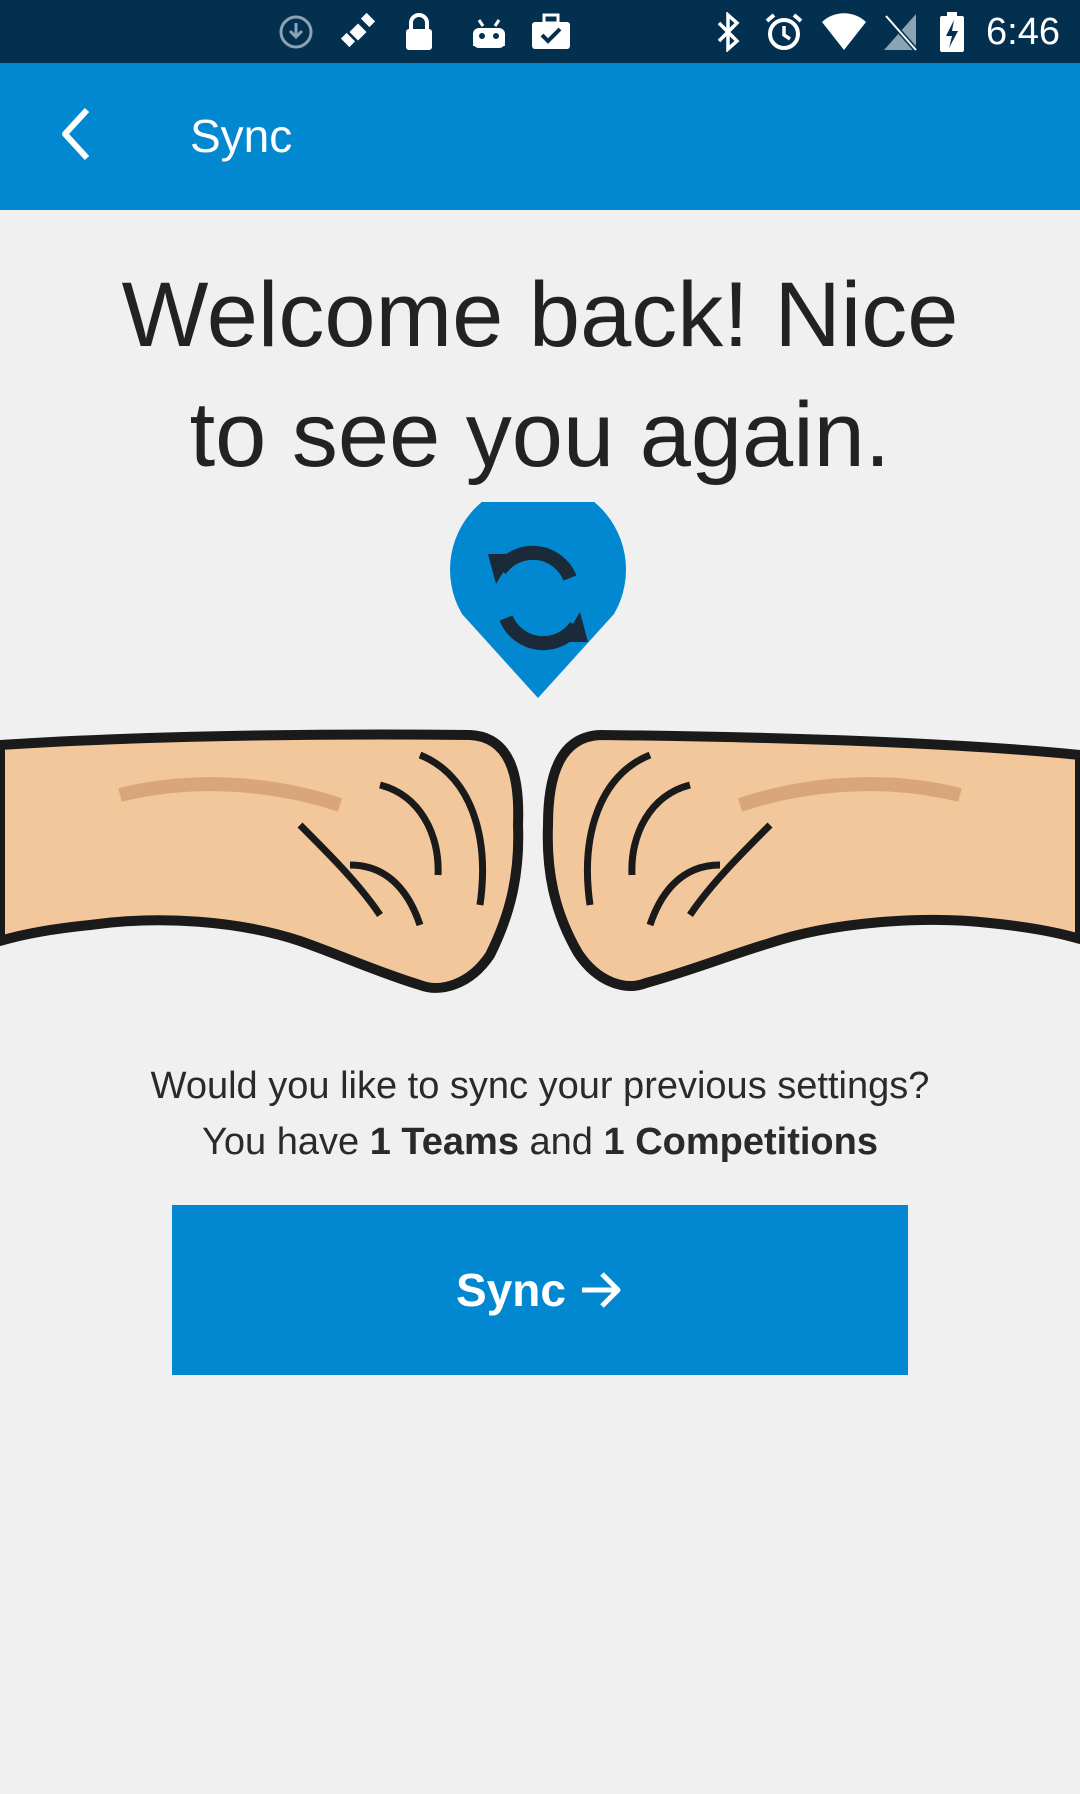 The width and height of the screenshot is (1080, 1794). I want to click on wifi-icon, so click(844, 32).